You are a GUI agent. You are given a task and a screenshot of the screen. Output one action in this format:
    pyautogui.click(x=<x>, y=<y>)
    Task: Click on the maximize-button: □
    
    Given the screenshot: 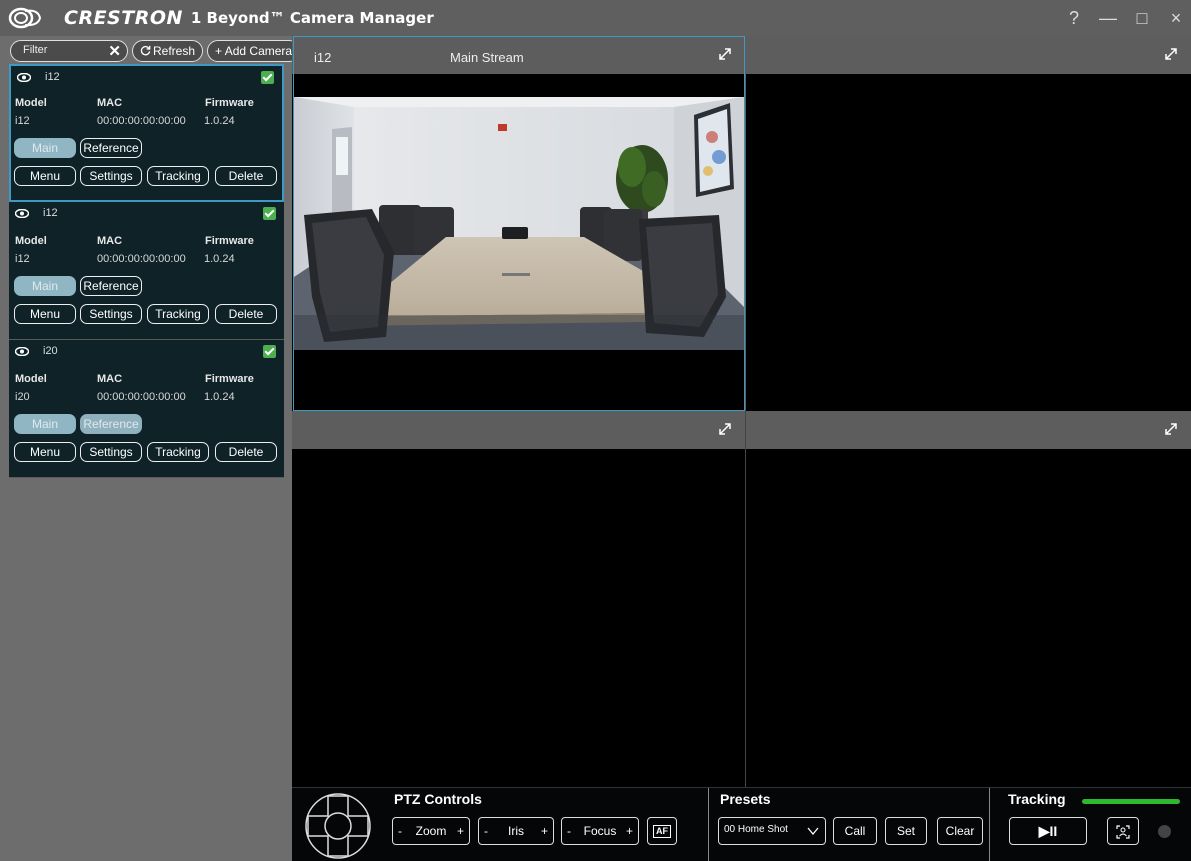 What is the action you would take?
    pyautogui.click(x=1142, y=18)
    